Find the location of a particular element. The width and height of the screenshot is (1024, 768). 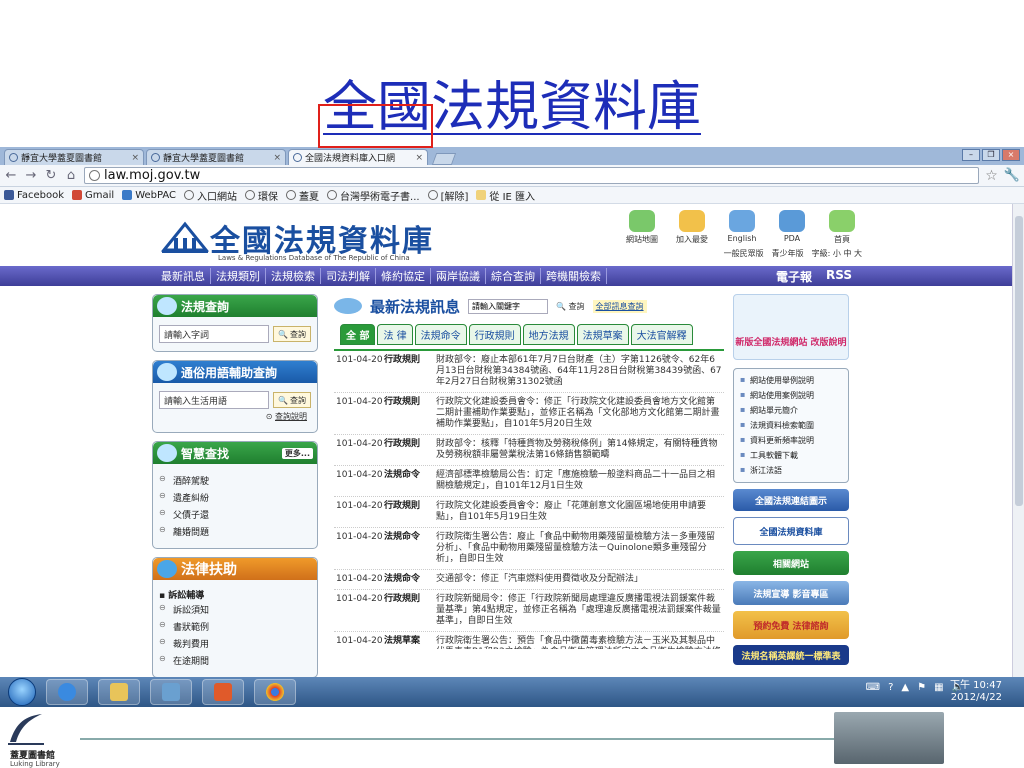

news-tab-all: 全 部 is located at coordinates (358, 334).